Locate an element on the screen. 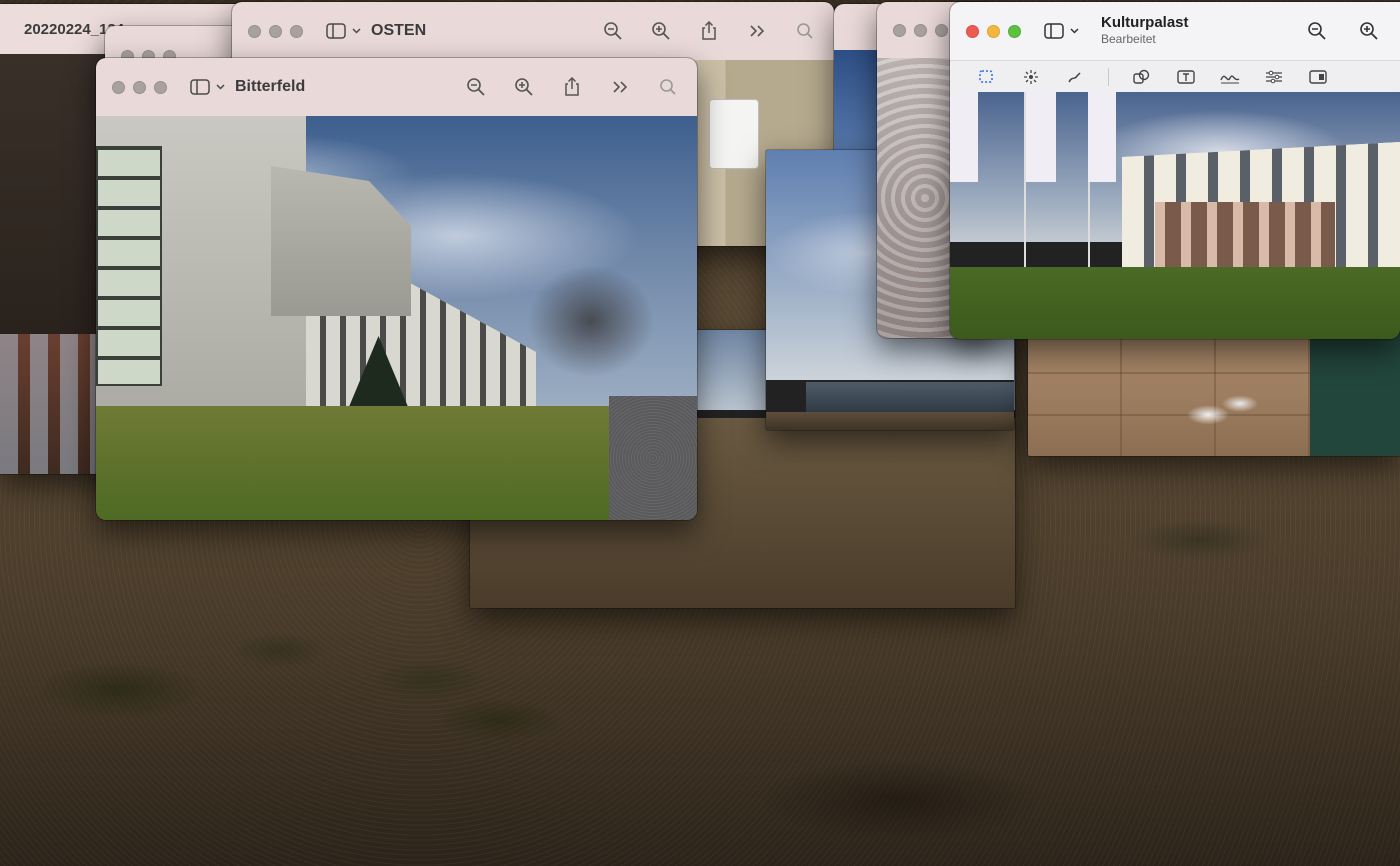 This screenshot has width=1400, height=866. rect-select-icon is located at coordinates (987, 77).